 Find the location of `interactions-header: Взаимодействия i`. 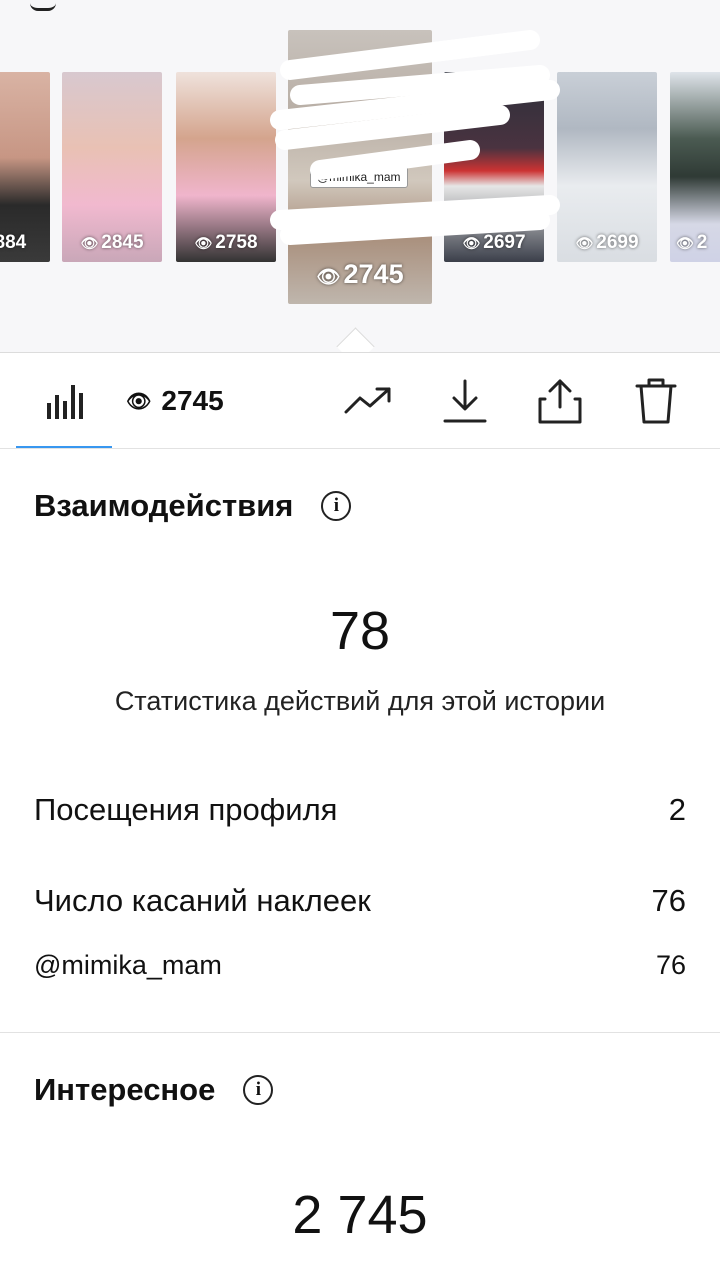

interactions-header: Взаимодействия i is located at coordinates (193, 506).